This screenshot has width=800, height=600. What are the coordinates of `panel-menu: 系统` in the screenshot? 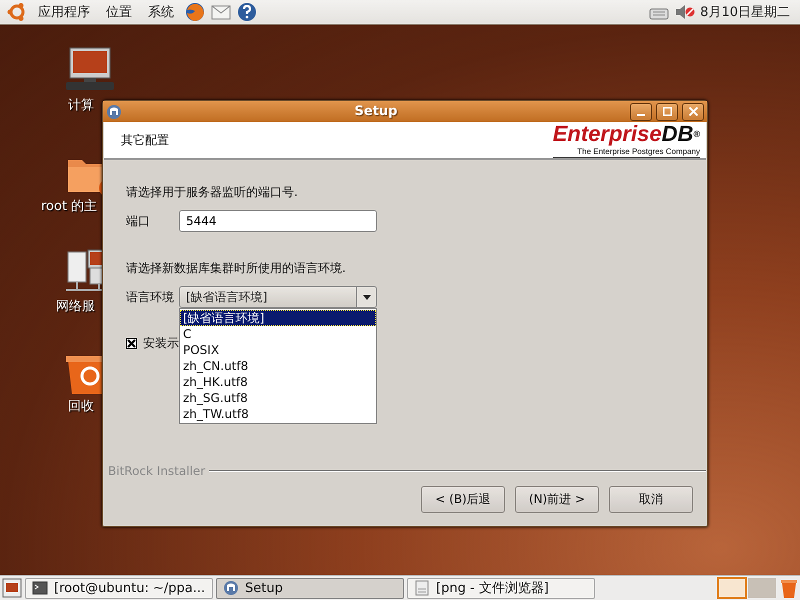 It's located at (161, 12).